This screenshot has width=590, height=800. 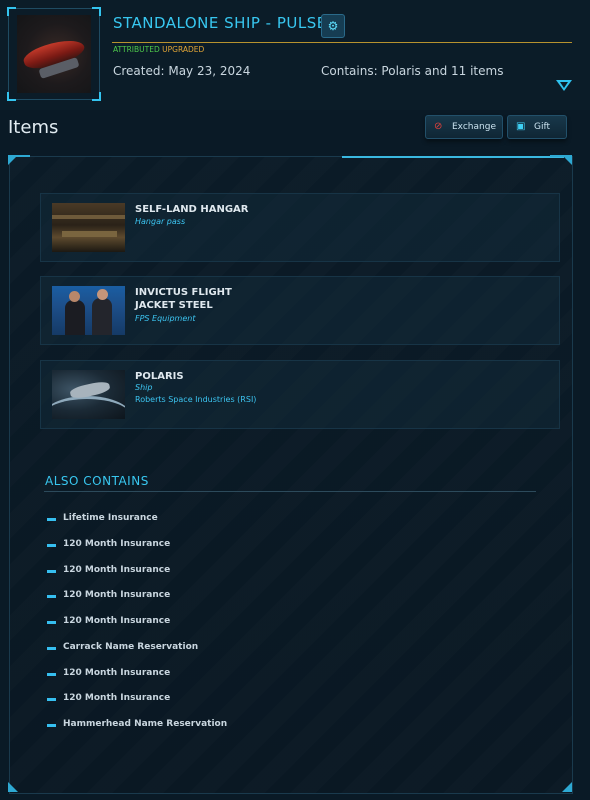 What do you see at coordinates (88, 227) in the screenshot?
I see `hangar-image` at bounding box center [88, 227].